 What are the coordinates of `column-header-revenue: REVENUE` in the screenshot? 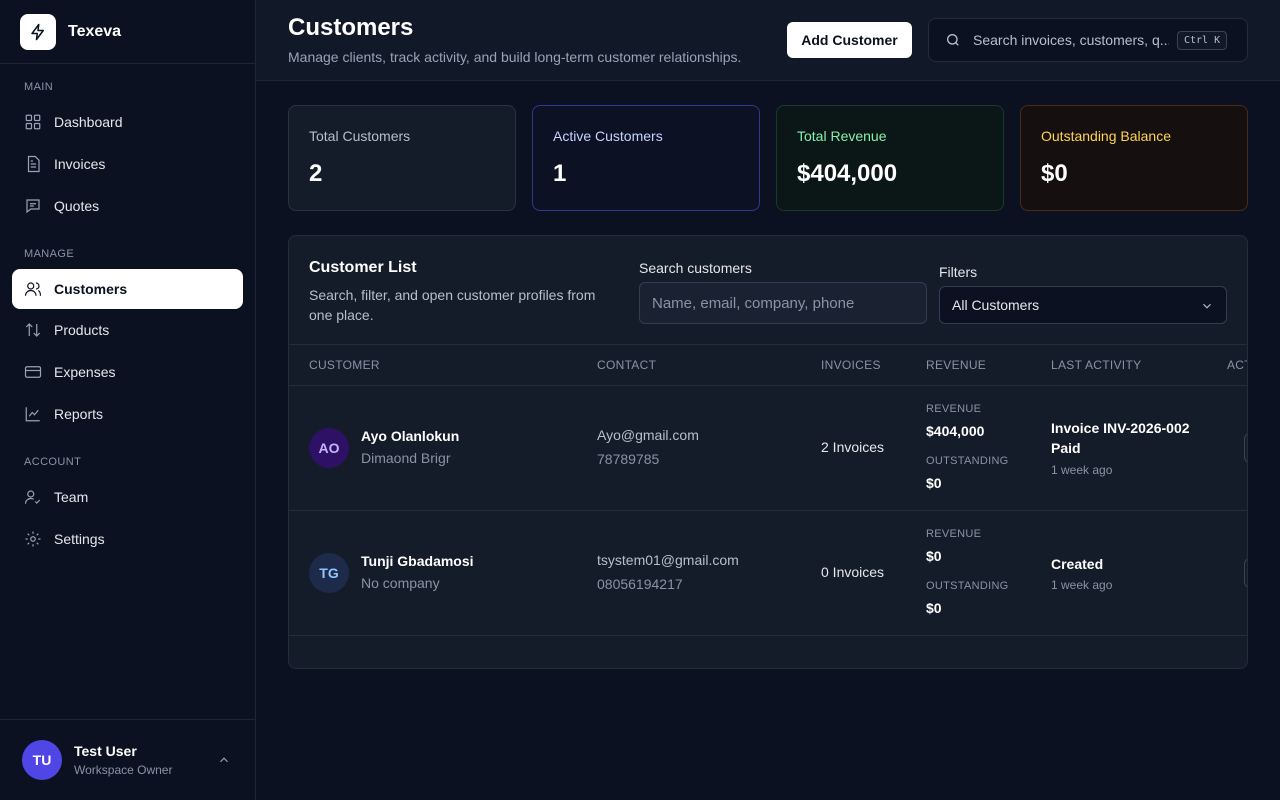 It's located at (956, 365).